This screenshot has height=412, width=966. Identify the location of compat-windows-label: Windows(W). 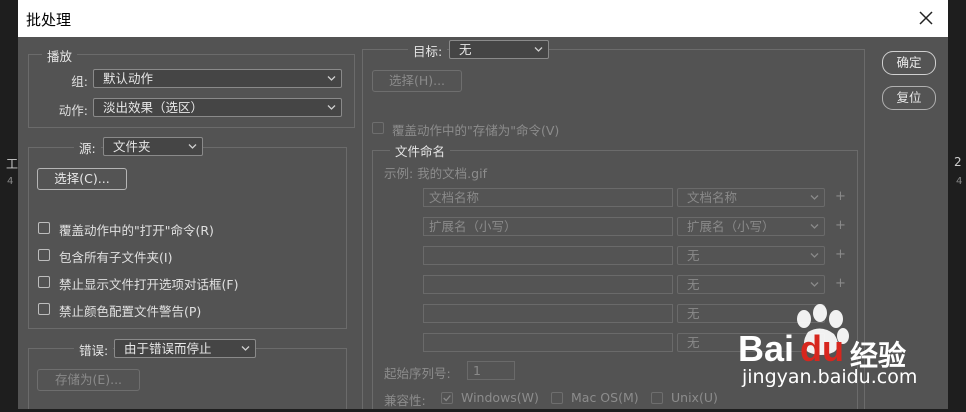
(500, 397).